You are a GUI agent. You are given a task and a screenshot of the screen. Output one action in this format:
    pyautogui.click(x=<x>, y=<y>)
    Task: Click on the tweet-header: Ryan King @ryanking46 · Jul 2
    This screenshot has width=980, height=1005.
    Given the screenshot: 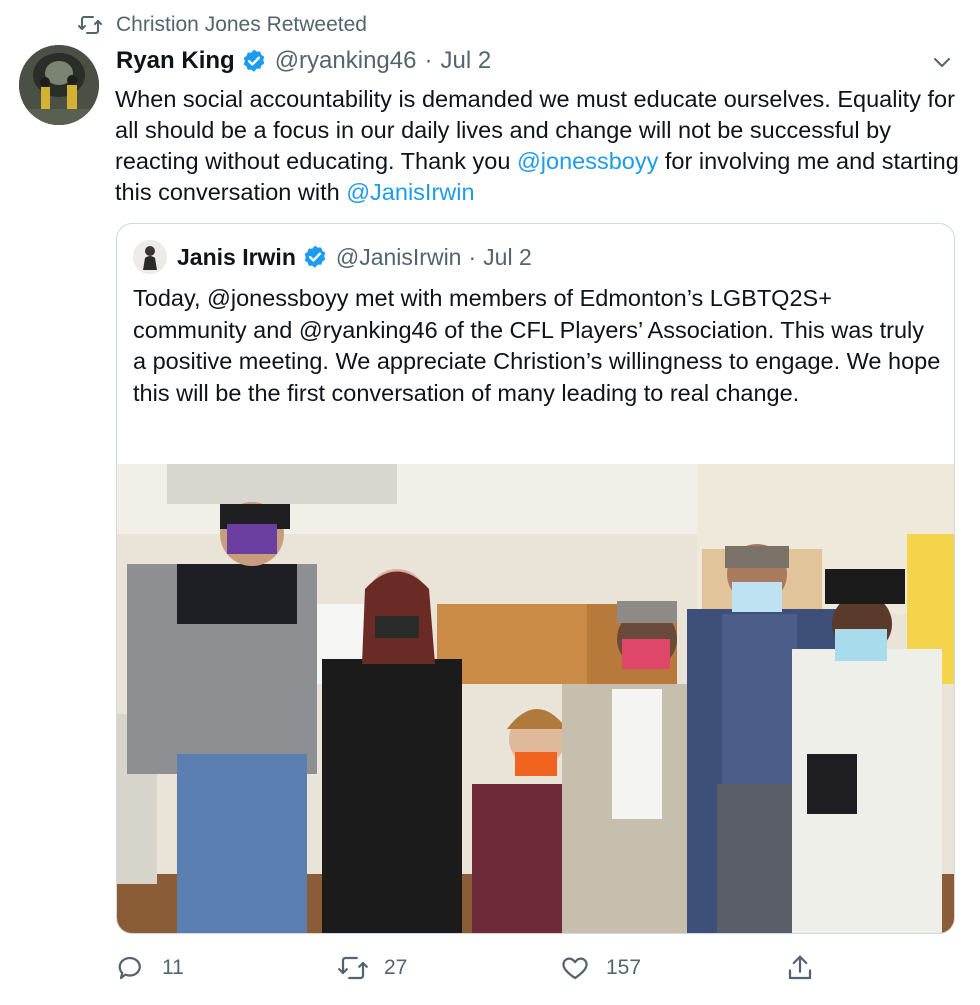 What is the action you would take?
    pyautogui.click(x=303, y=61)
    